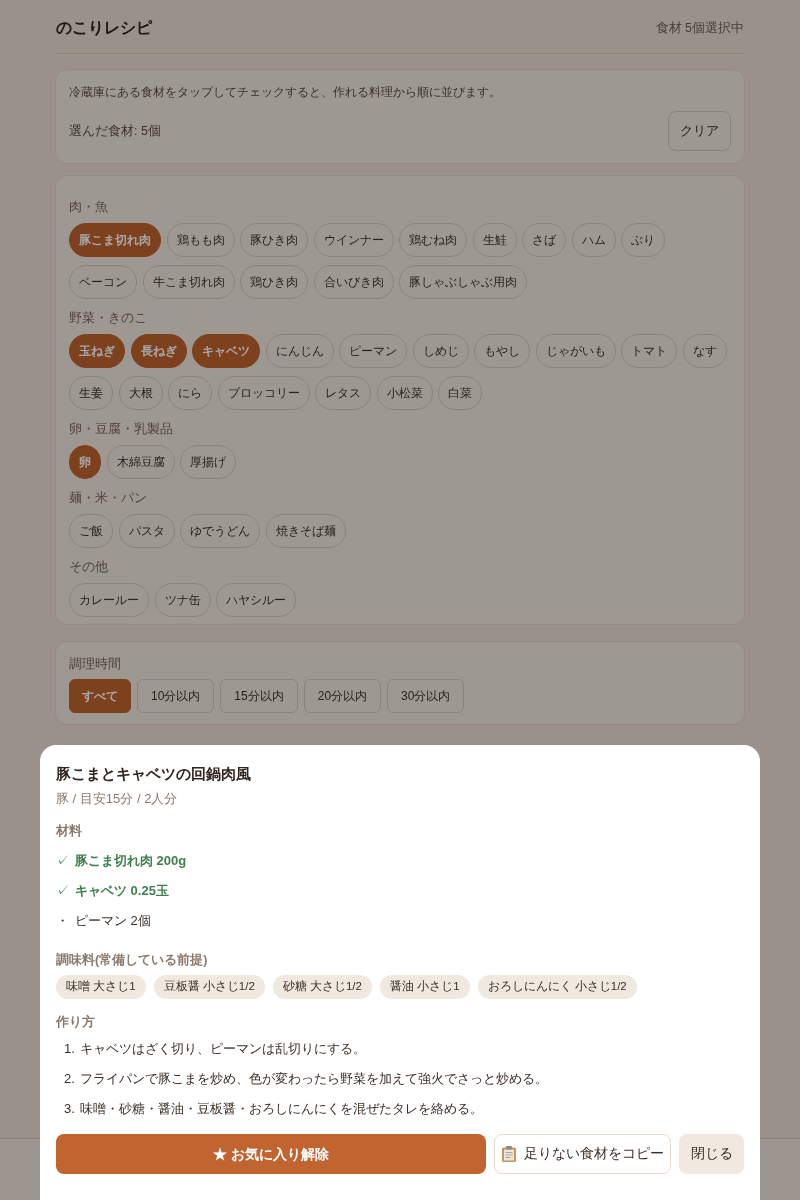 The height and width of the screenshot is (1200, 800). What do you see at coordinates (176, 696) in the screenshot?
I see `time-filter-option: 10分以内` at bounding box center [176, 696].